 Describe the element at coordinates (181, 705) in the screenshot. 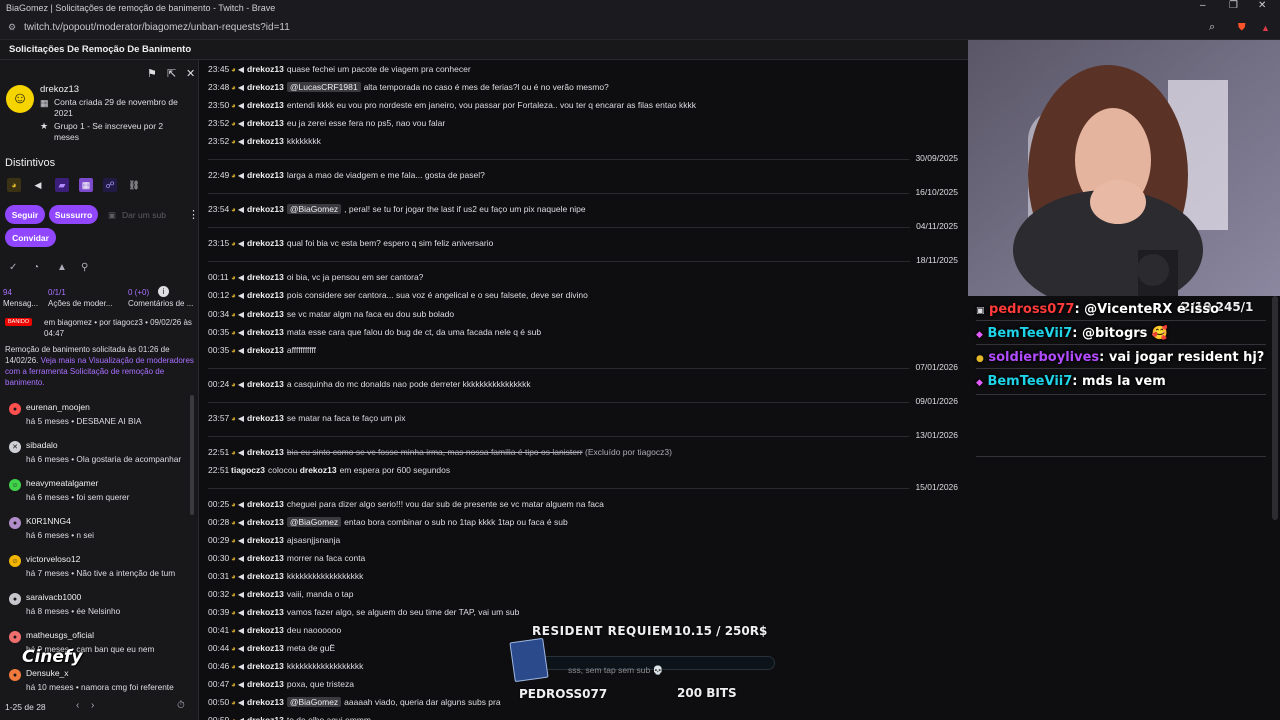

I see `refresh-icon: ⏱` at that location.